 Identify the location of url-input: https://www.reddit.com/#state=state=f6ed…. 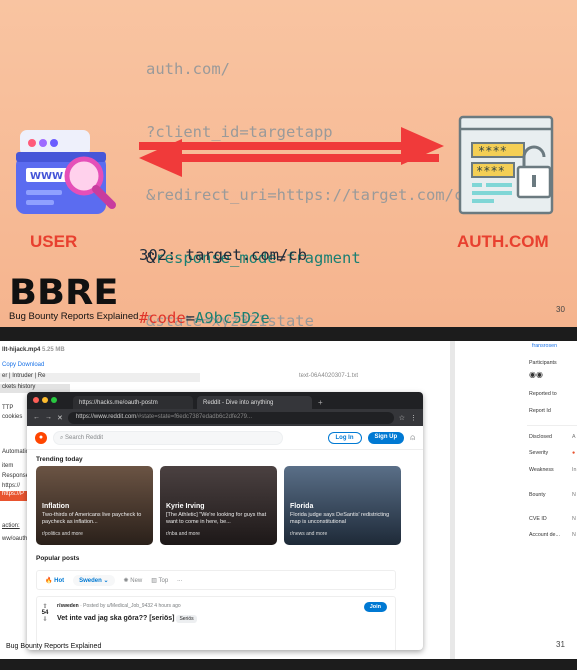
(230, 417).